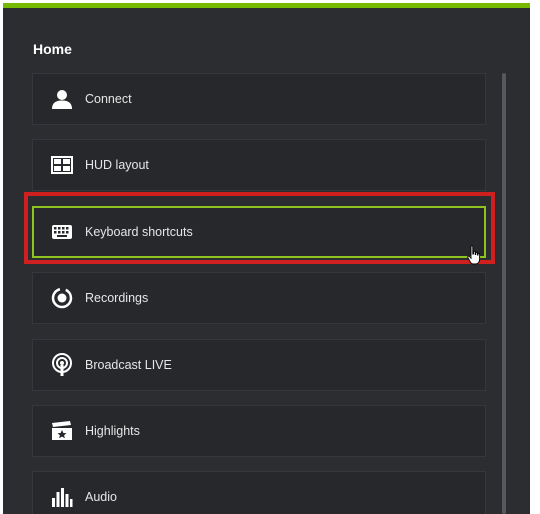  Describe the element at coordinates (139, 231) in the screenshot. I see `menu-item-label: Keyboard shortcuts` at that location.